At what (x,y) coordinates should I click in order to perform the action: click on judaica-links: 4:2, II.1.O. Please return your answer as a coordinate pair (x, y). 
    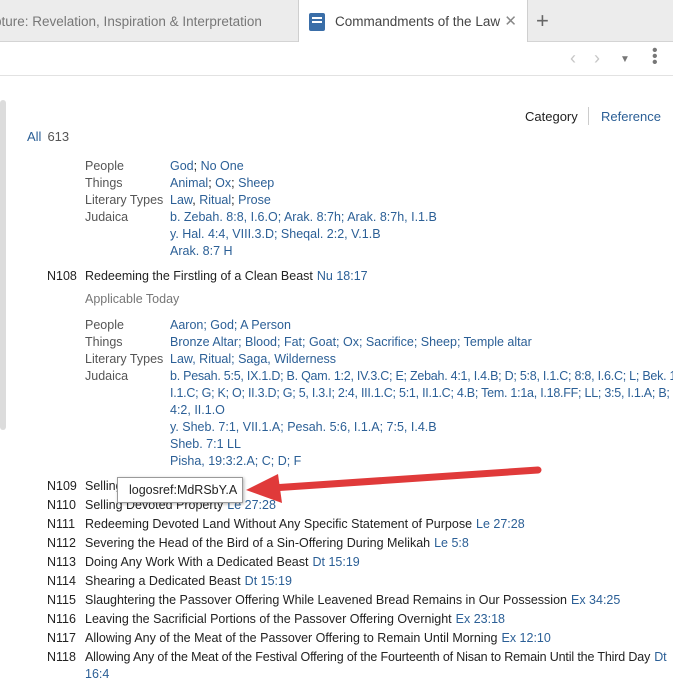
    Looking at the image, I should click on (420, 410).